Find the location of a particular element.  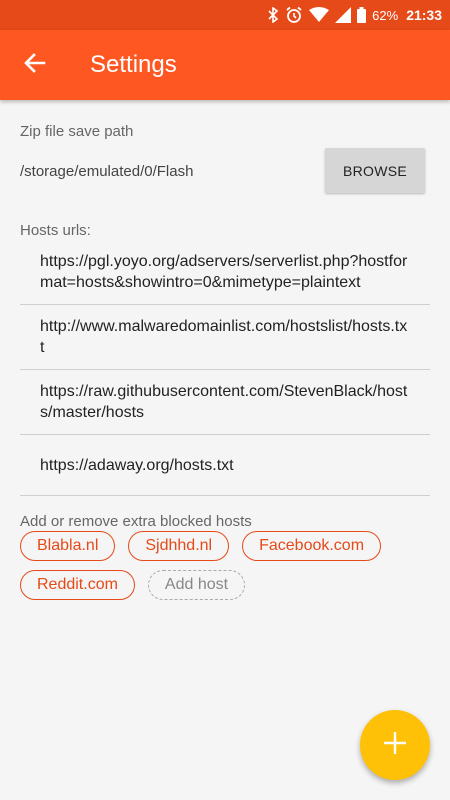

signal-icon is located at coordinates (343, 15).